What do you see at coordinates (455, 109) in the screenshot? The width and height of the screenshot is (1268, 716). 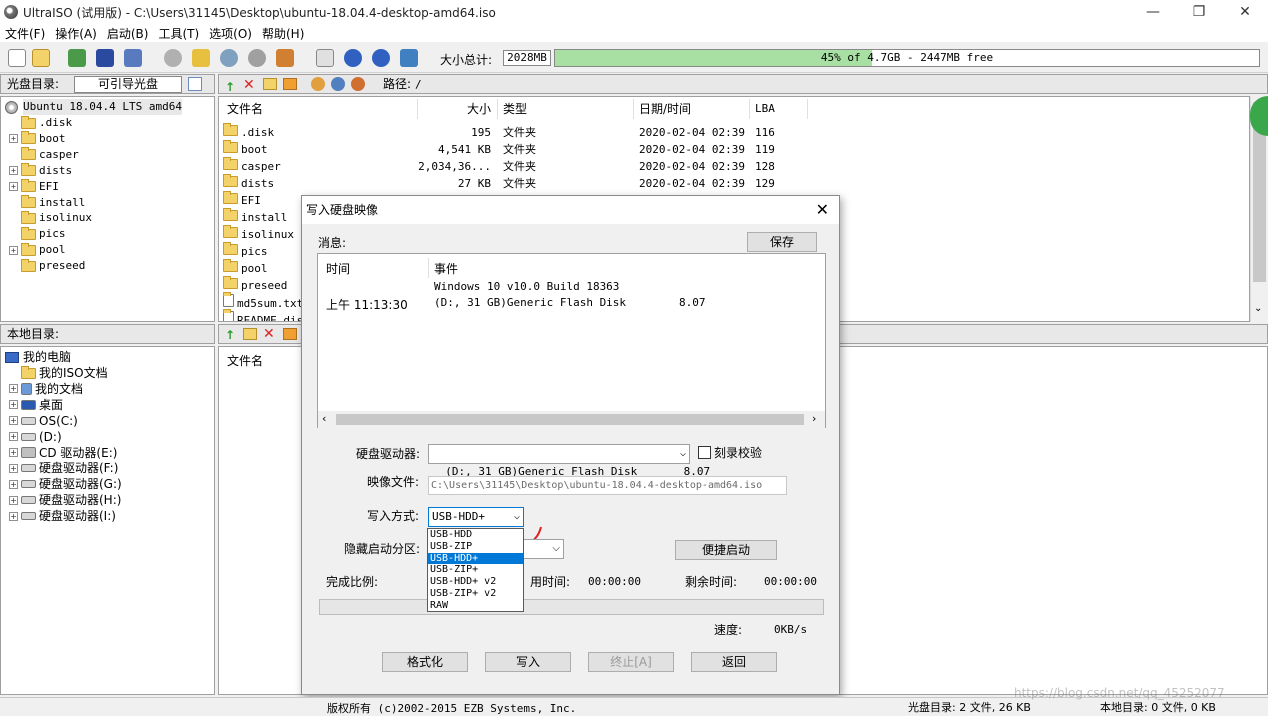 I see `col-size: 大小` at bounding box center [455, 109].